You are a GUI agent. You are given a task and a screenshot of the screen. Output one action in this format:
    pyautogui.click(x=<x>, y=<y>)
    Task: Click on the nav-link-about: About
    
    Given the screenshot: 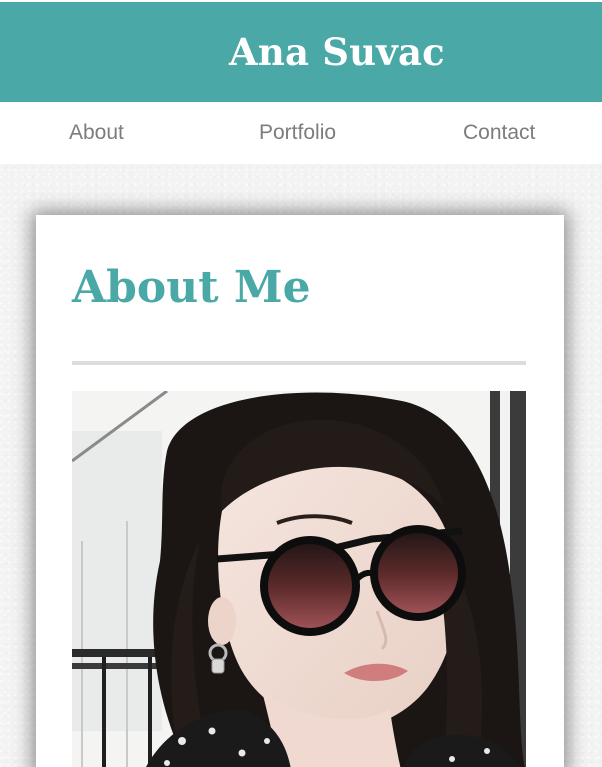 What is the action you would take?
    pyautogui.click(x=96, y=133)
    